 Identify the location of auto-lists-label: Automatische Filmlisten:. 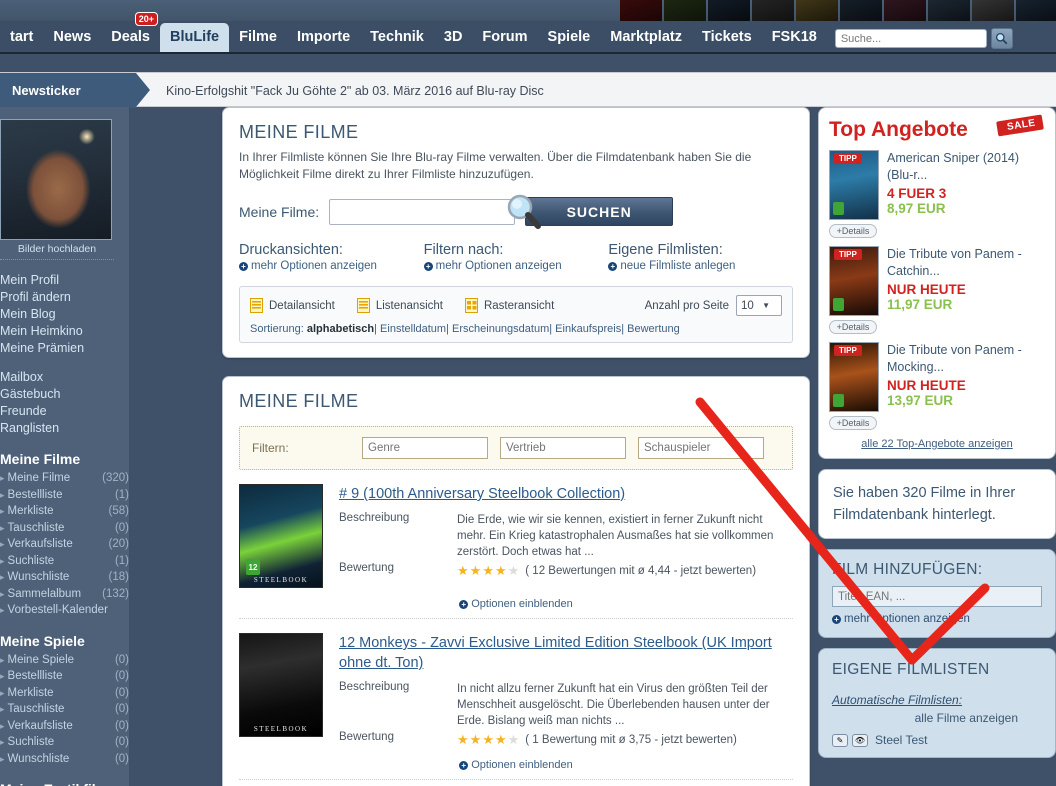
(937, 700).